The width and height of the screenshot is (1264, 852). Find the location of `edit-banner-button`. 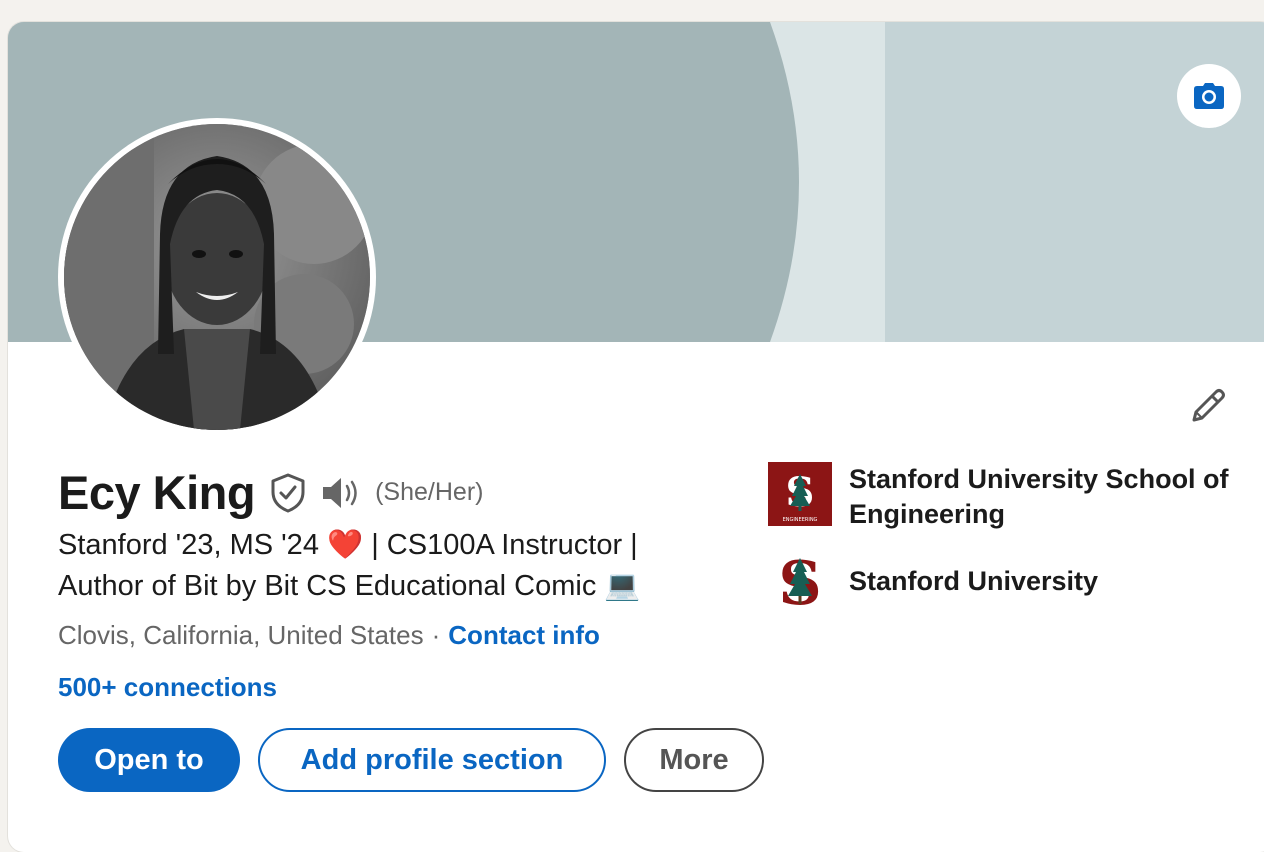

edit-banner-button is located at coordinates (1209, 96).